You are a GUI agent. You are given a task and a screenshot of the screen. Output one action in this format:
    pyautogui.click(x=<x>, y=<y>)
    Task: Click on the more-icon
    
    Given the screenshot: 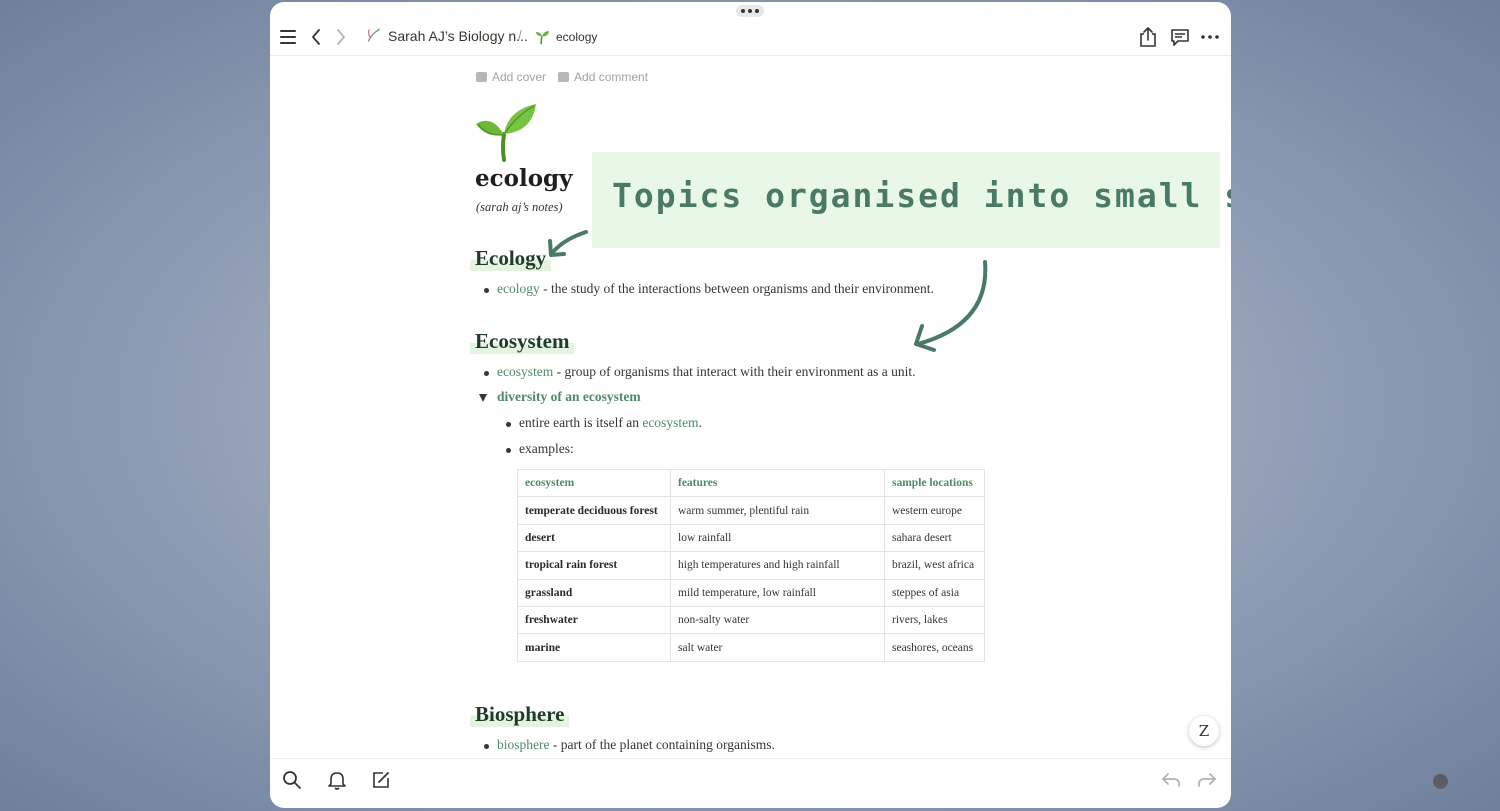 What is the action you would take?
    pyautogui.click(x=1210, y=37)
    